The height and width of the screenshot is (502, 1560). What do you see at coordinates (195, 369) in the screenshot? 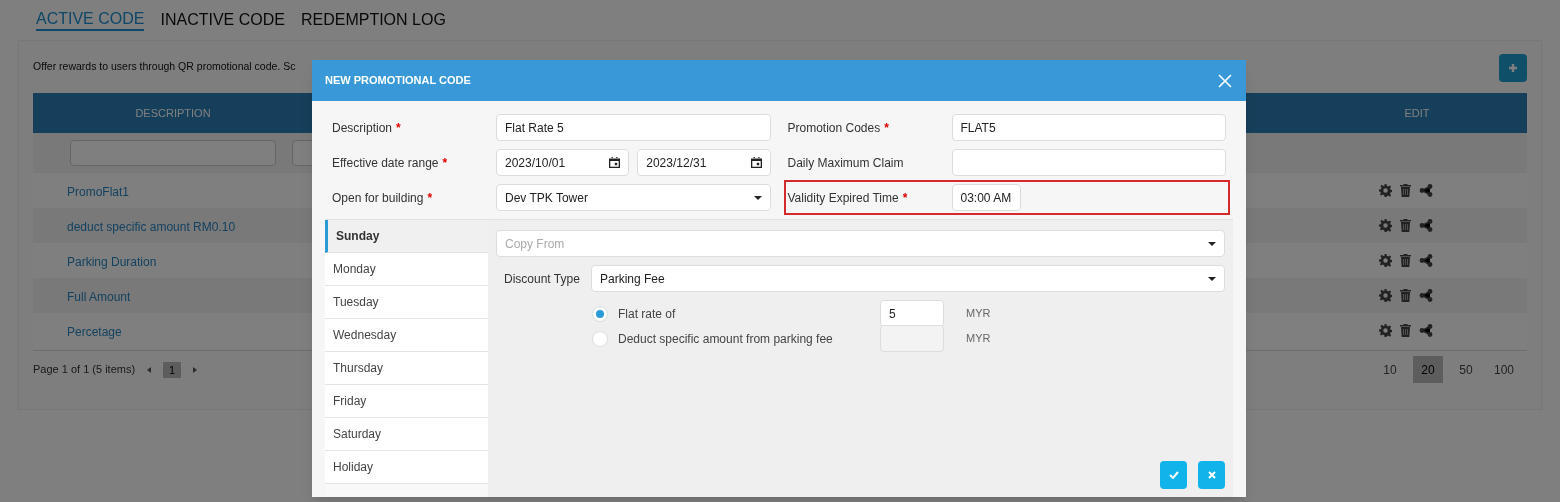
I see `next-page-icon` at bounding box center [195, 369].